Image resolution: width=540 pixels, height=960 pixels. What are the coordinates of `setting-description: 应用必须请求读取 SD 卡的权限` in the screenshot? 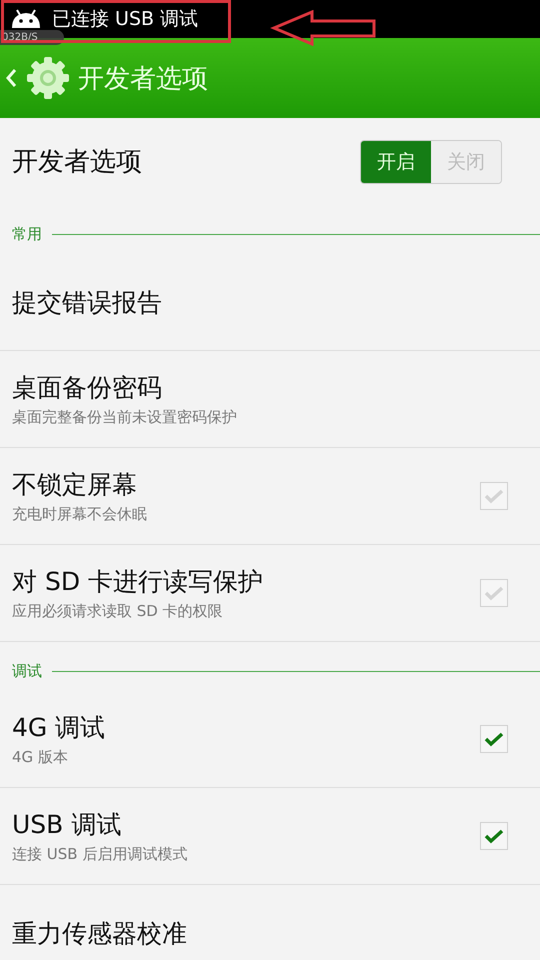 It's located at (118, 611).